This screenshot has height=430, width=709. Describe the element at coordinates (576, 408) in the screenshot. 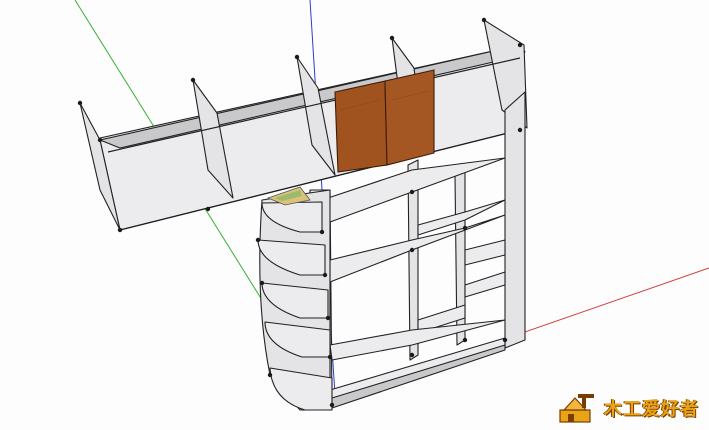

I see `carpenter-logo-icon` at that location.